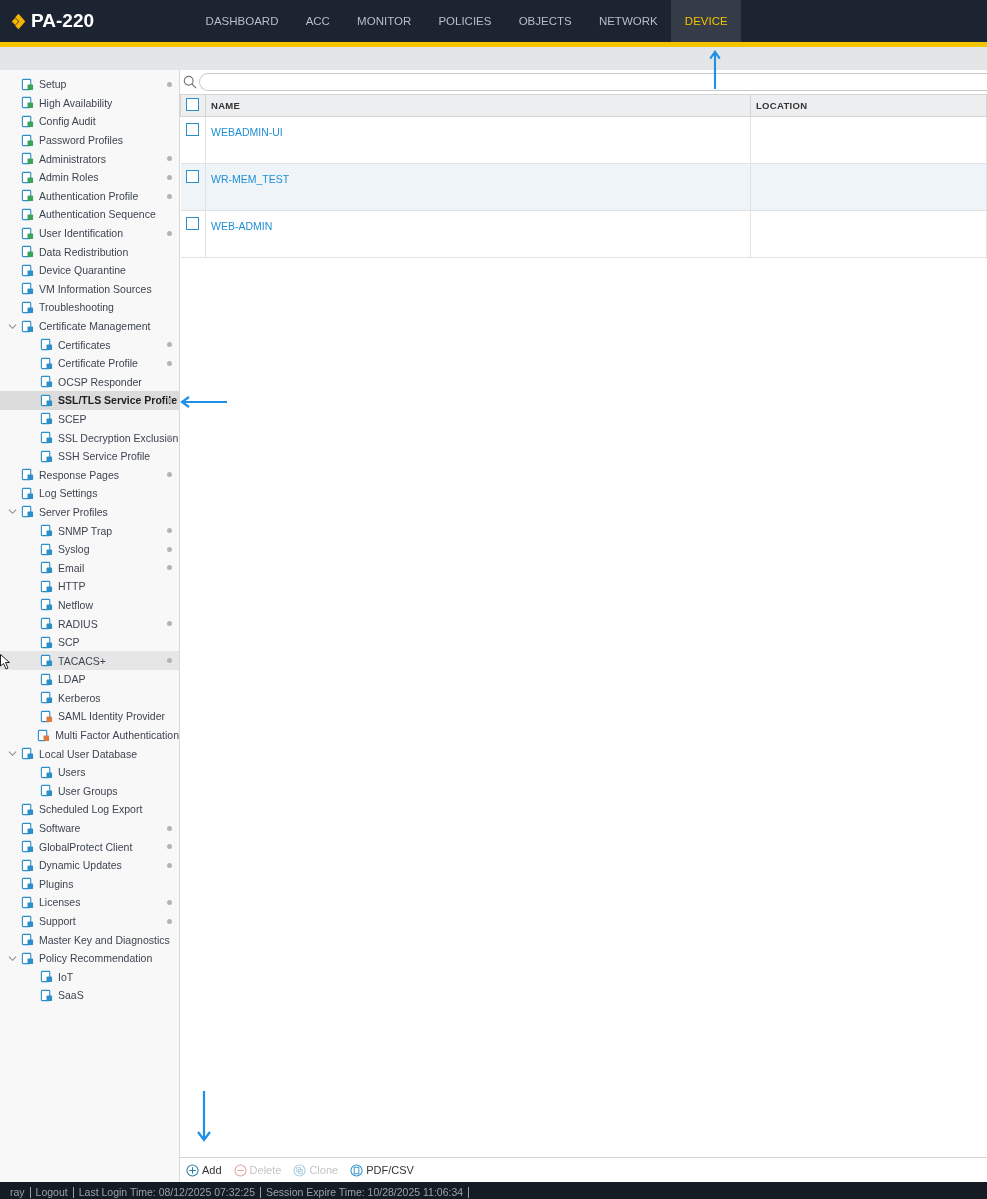  Describe the element at coordinates (51, 1192) in the screenshot. I see `status-text: Logout` at that location.